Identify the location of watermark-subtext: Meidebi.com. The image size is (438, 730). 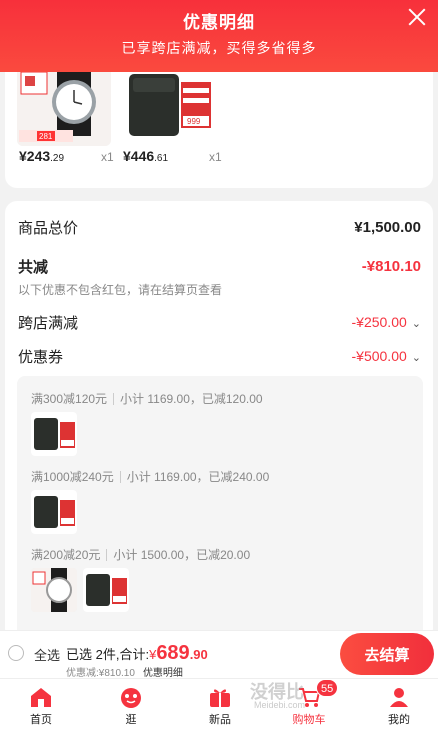
(280, 705).